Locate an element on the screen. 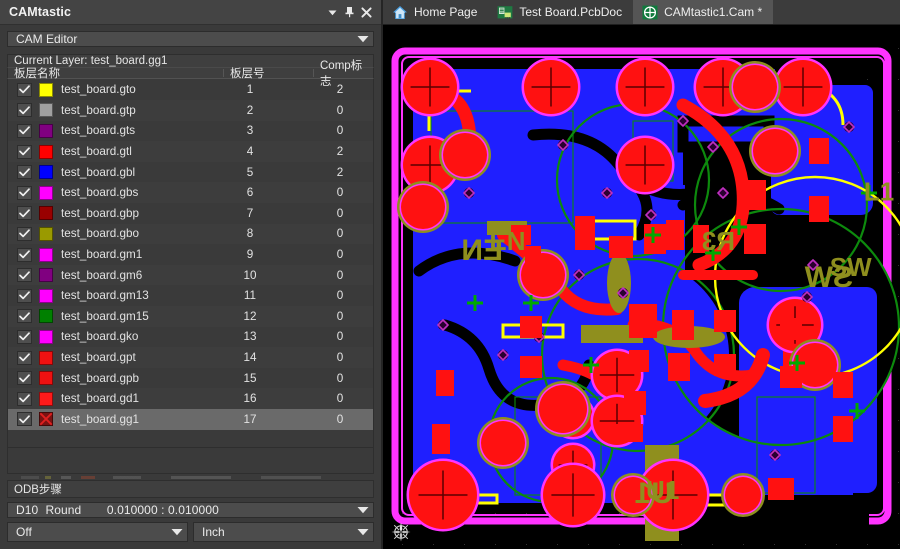 The image size is (900, 549). layer-name: test_board.gko is located at coordinates (100, 337).